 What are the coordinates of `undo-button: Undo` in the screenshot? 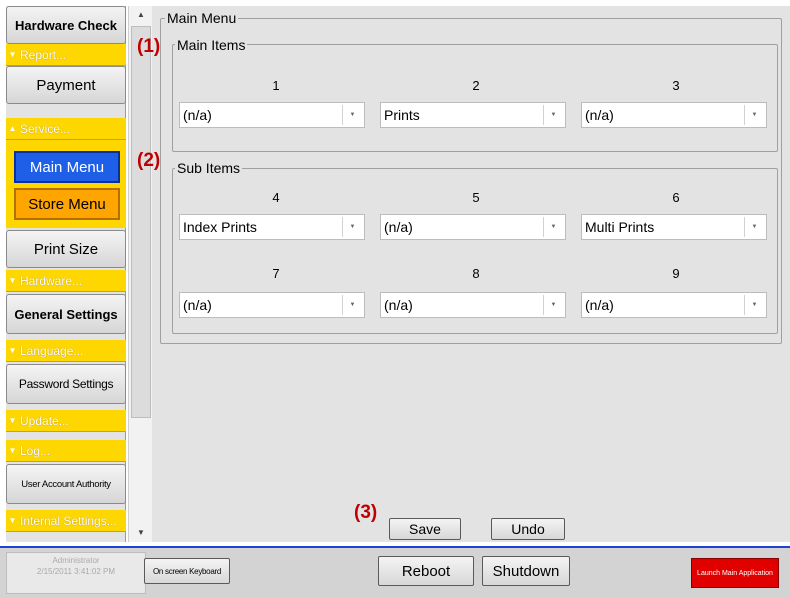 It's located at (528, 529).